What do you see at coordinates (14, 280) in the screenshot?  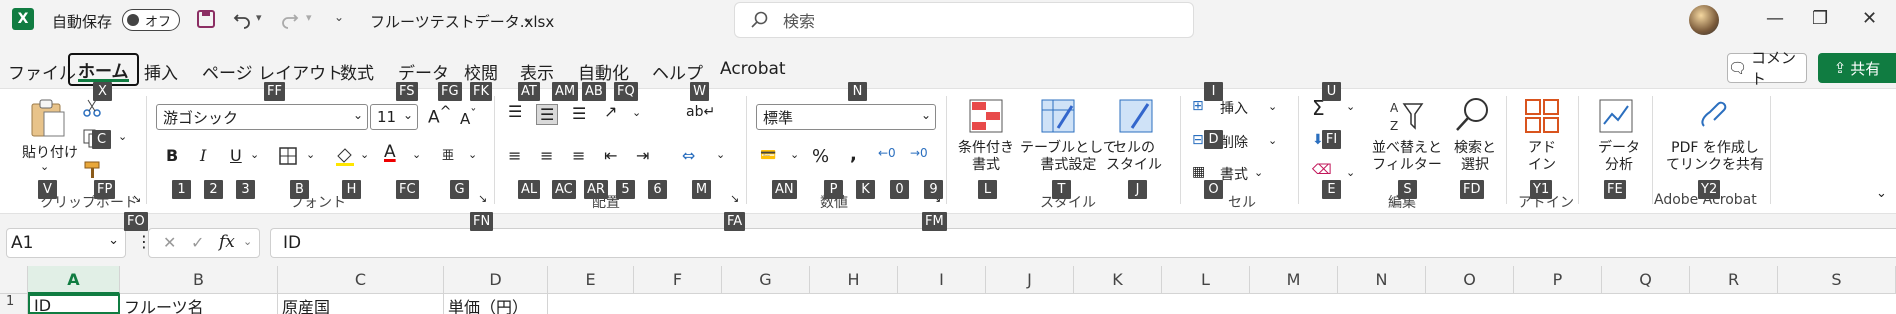 I see `select-all-corner` at bounding box center [14, 280].